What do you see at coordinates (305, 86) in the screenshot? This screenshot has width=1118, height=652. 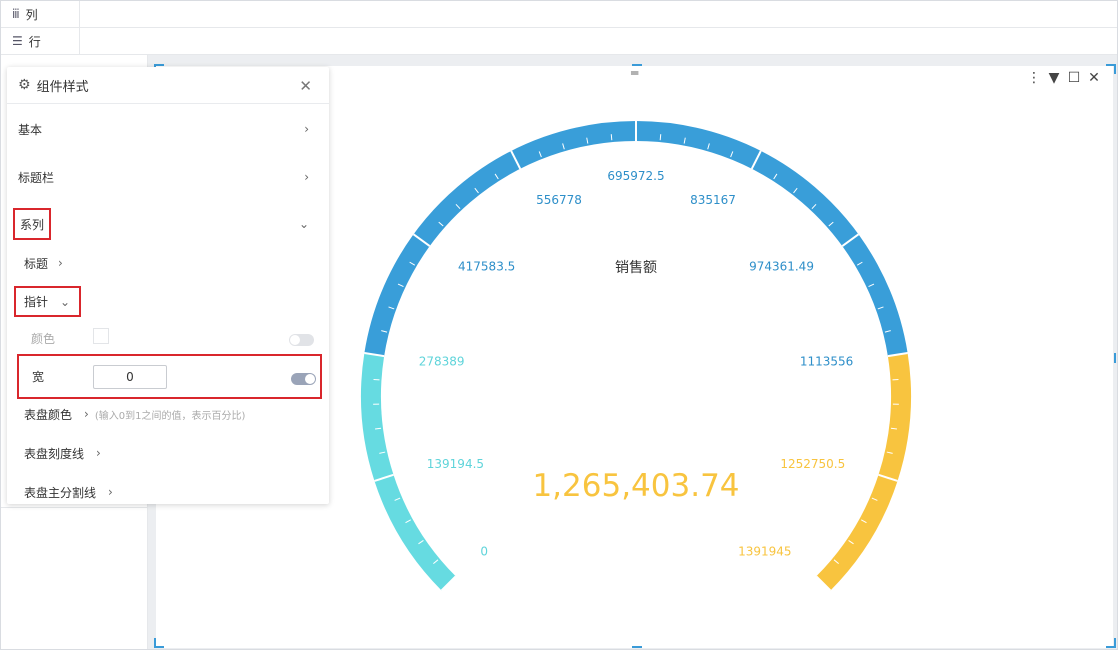 I see `close-icon: ✕` at bounding box center [305, 86].